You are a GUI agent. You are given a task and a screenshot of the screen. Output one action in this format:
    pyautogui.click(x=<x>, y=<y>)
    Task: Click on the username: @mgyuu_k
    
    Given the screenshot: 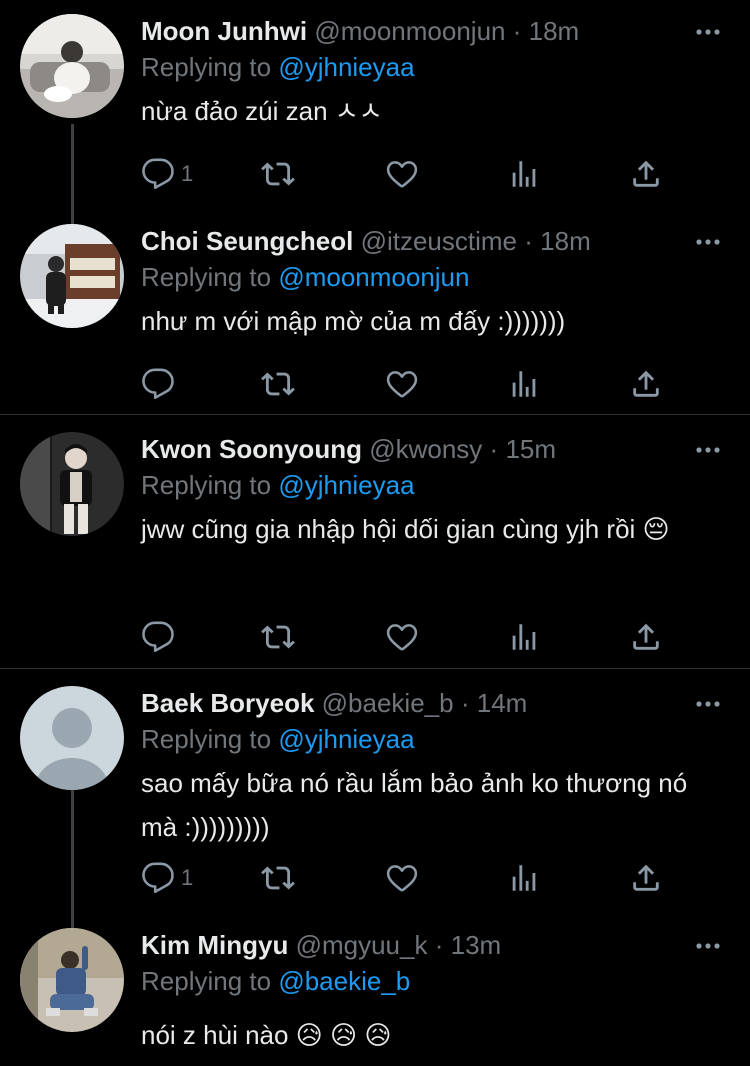 What is the action you would take?
    pyautogui.click(x=362, y=945)
    